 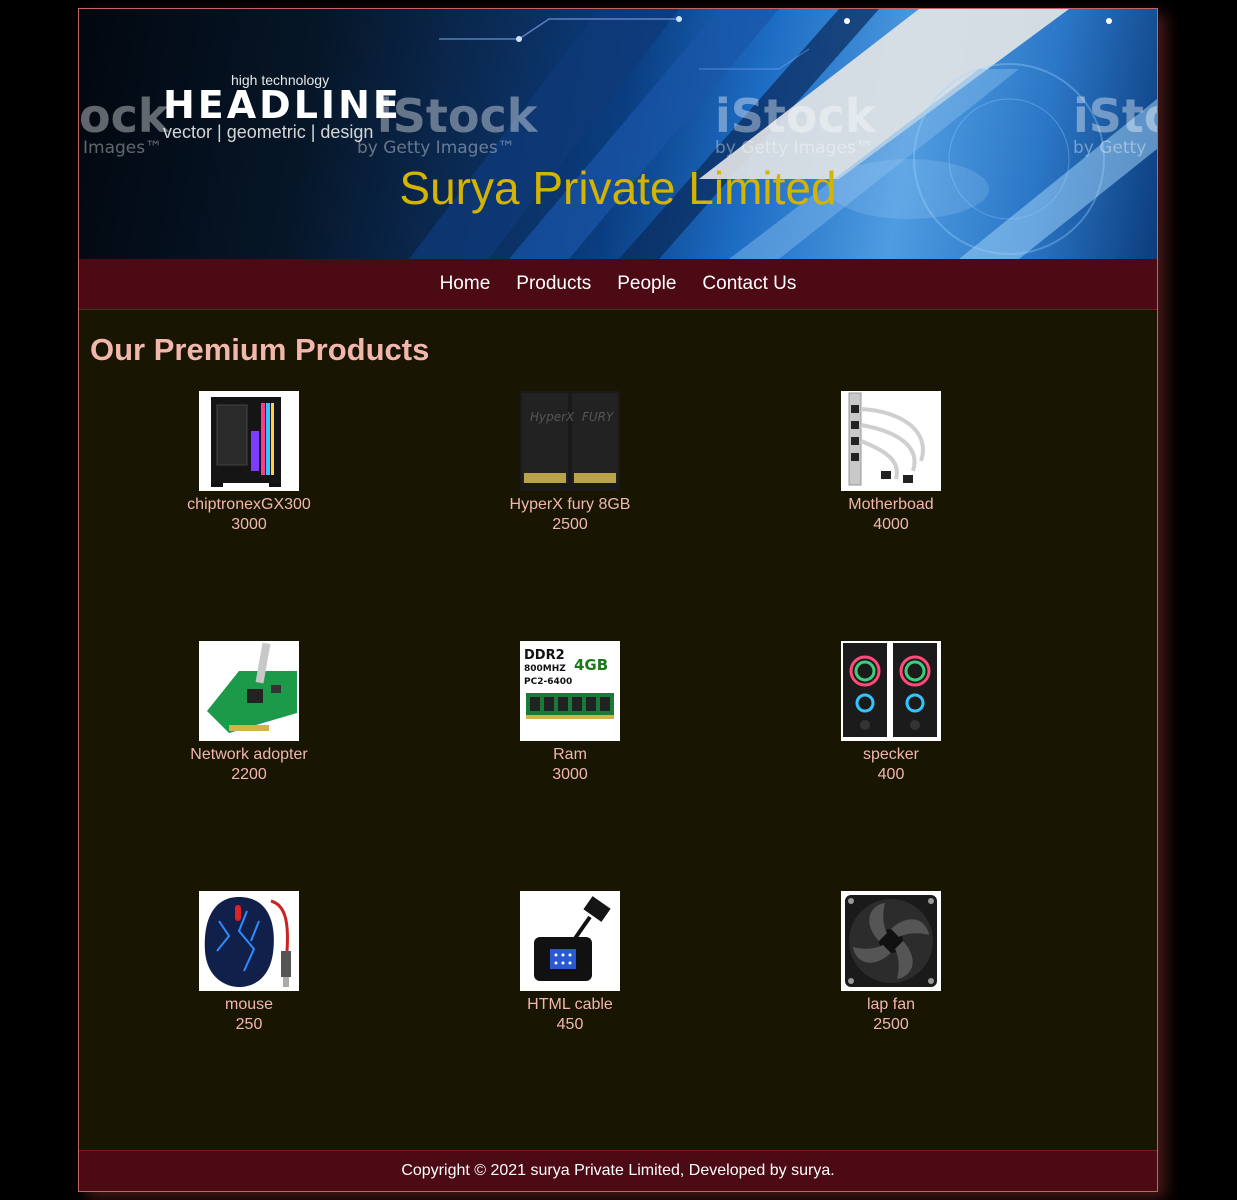 I want to click on page-title: Our Premium Products, so click(x=260, y=349).